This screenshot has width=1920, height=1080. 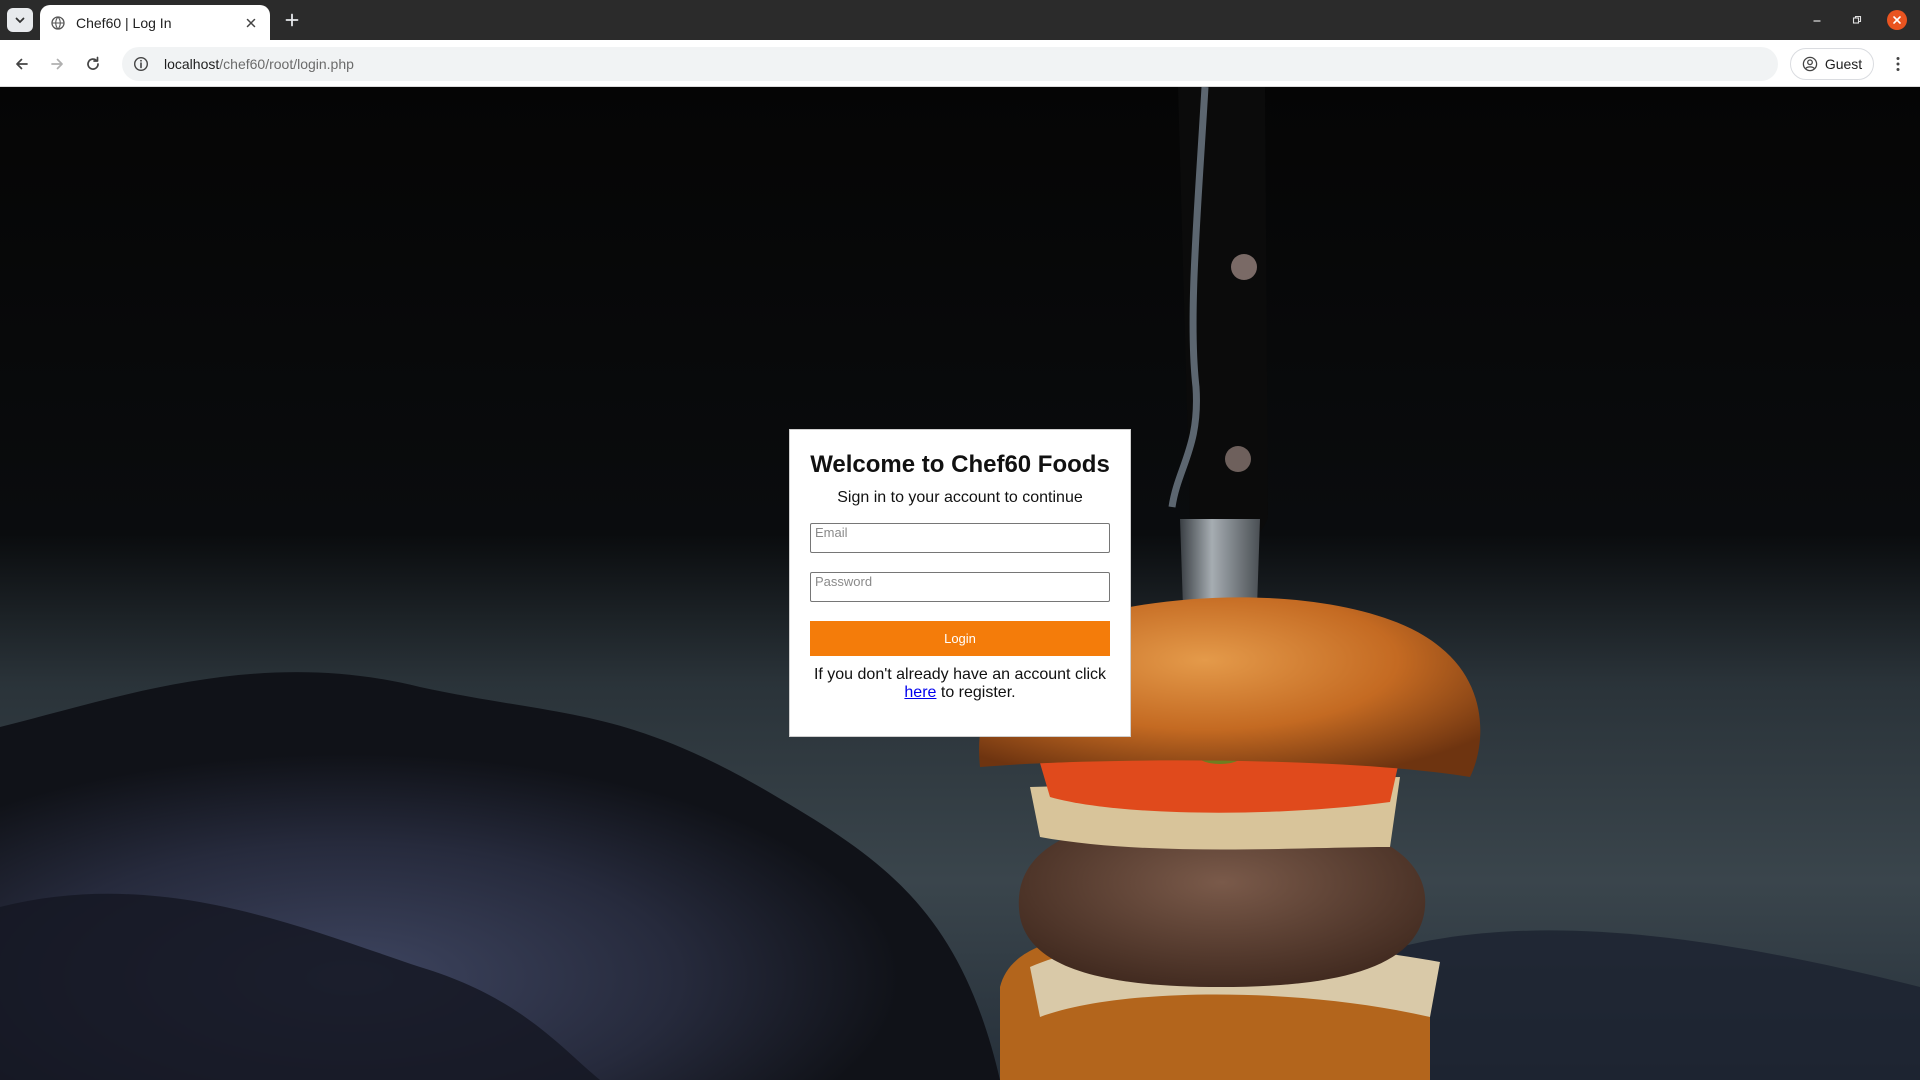 I want to click on reload-button, so click(x=93, y=64).